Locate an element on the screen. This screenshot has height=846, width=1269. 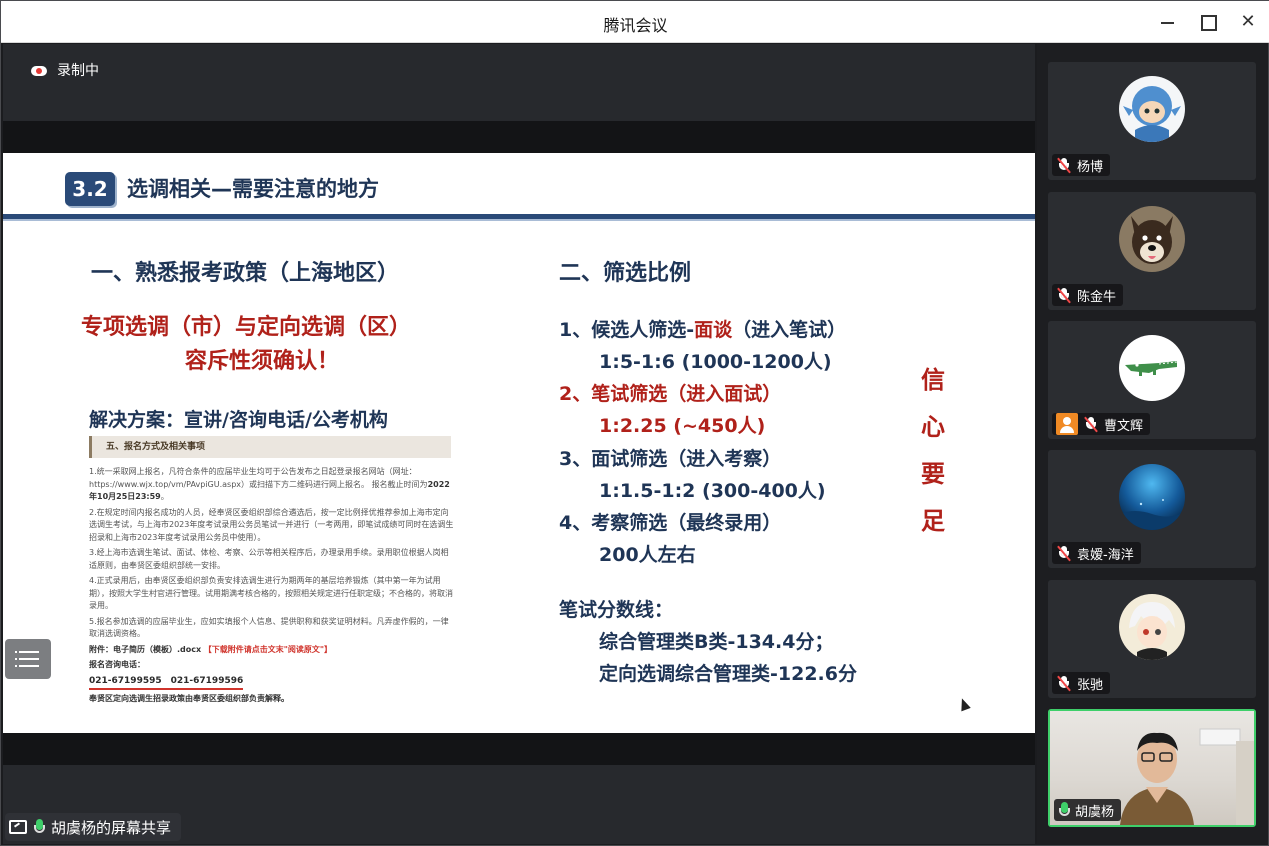
participant-name: 曹文辉 is located at coordinates (1124, 426).